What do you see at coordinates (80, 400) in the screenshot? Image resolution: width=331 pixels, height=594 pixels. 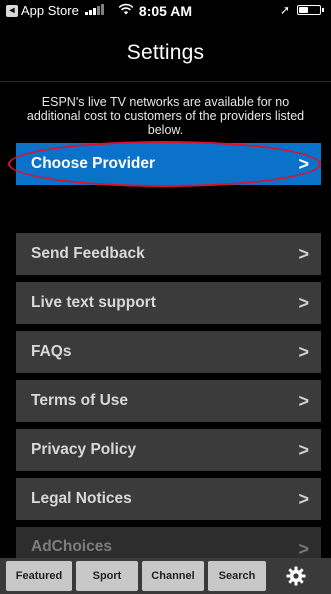 I see `terms-of-use-label: Terms of Use` at bounding box center [80, 400].